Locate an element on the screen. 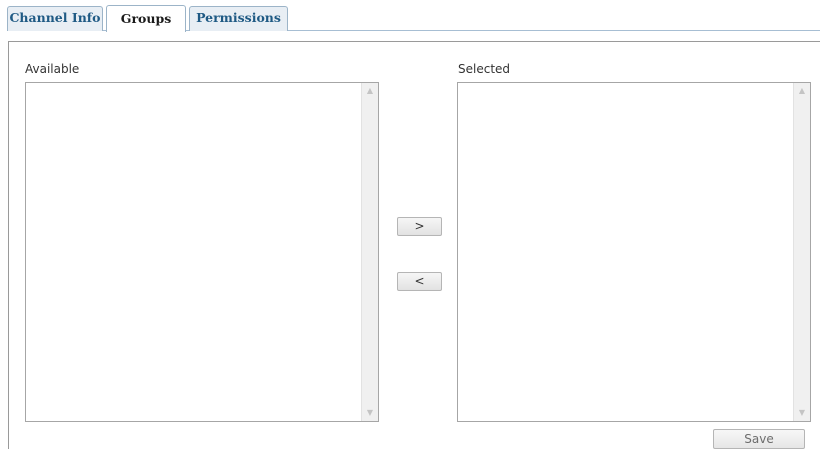  tab-groups: Groups is located at coordinates (146, 18).